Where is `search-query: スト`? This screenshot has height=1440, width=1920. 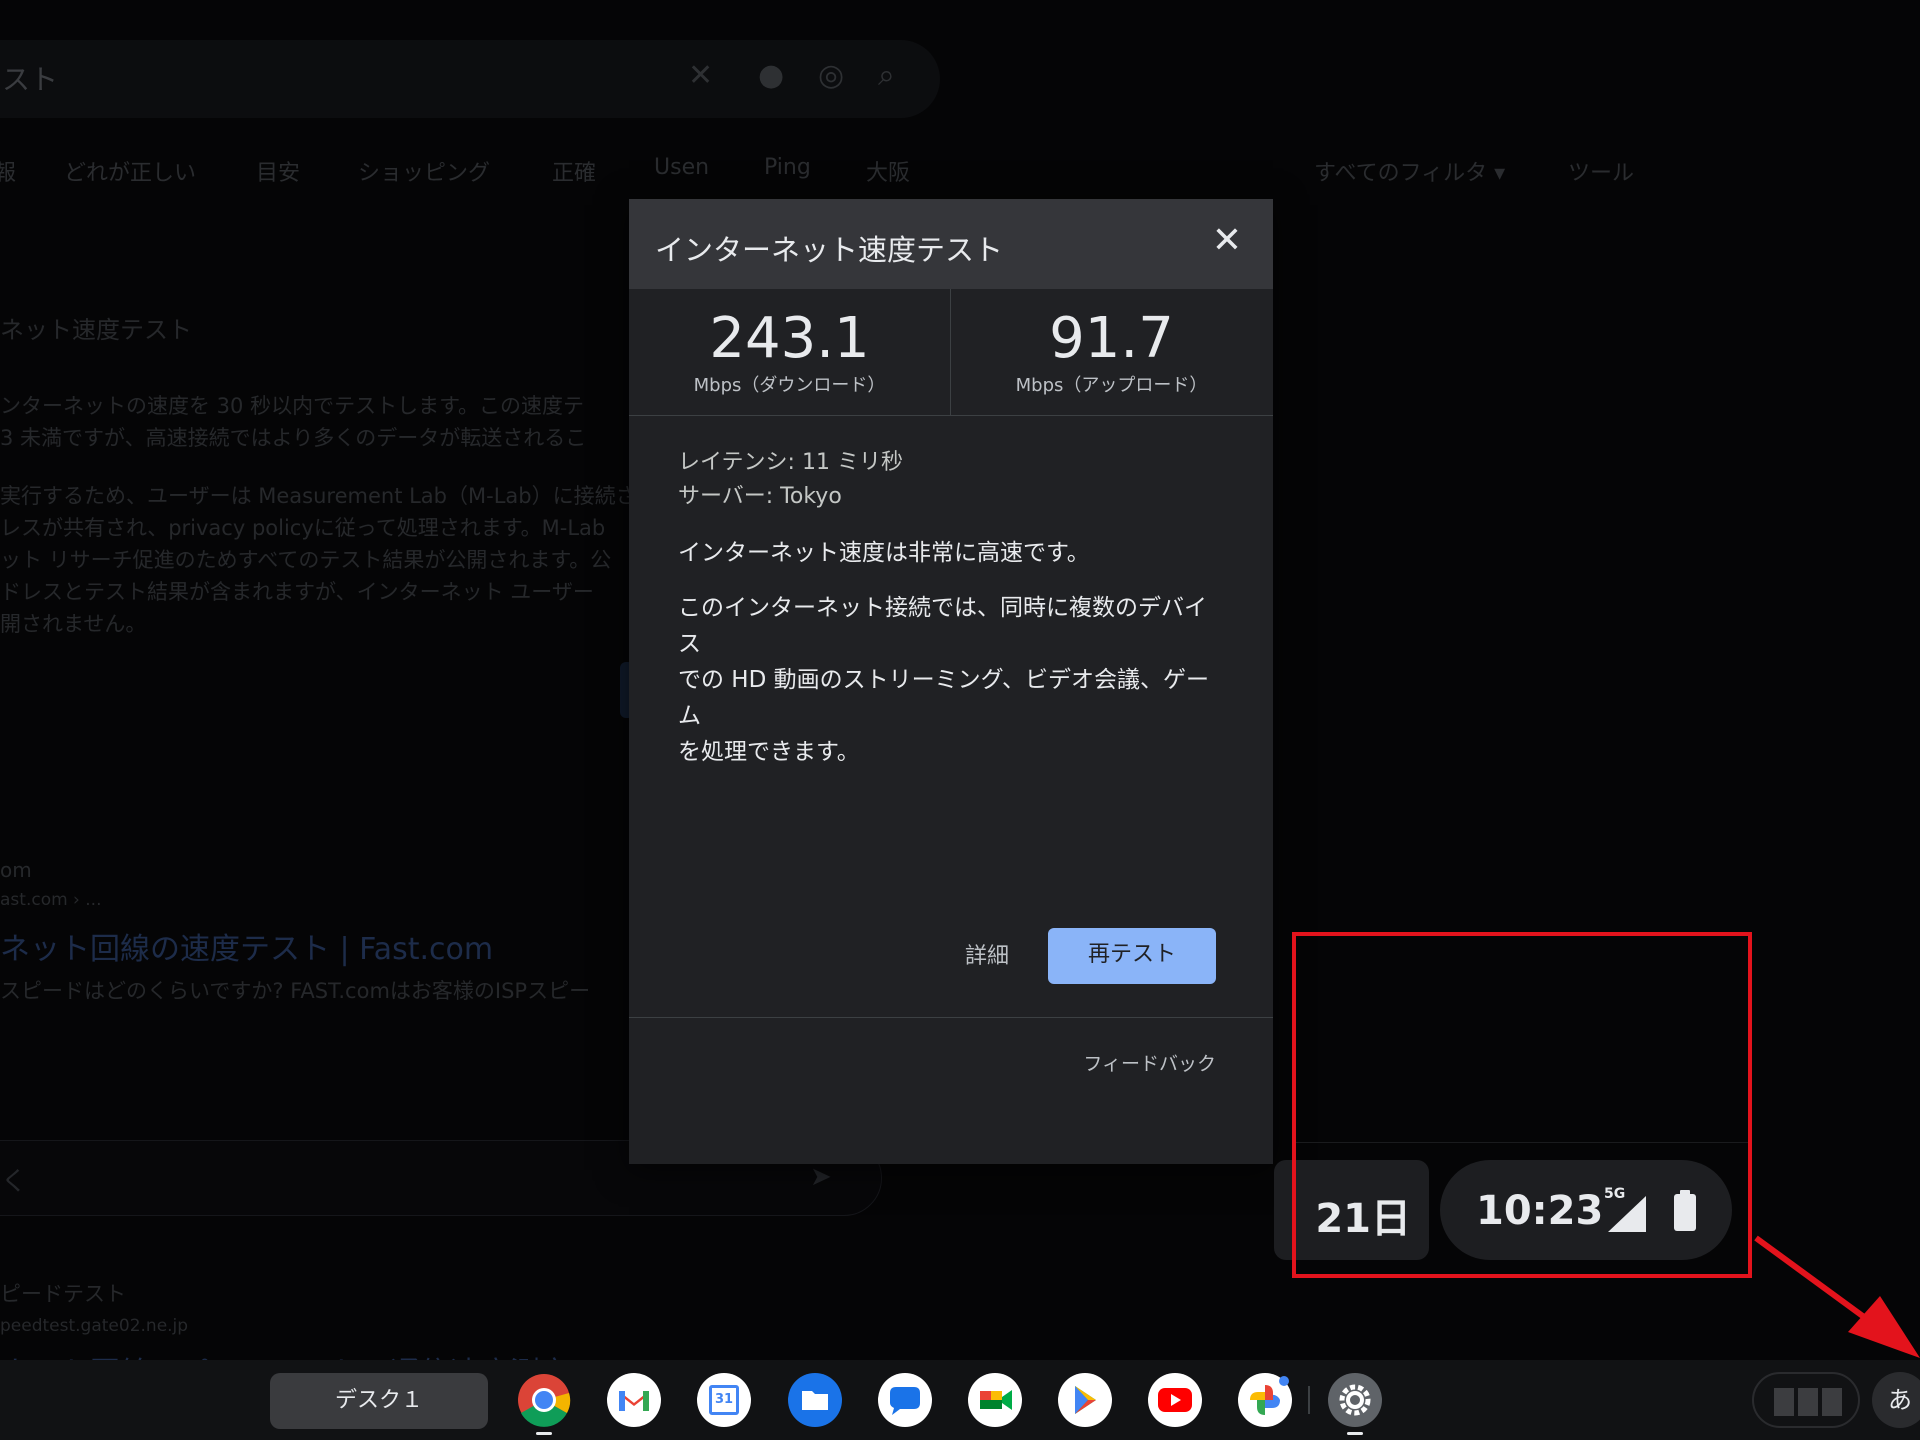
search-query: スト is located at coordinates (30, 79).